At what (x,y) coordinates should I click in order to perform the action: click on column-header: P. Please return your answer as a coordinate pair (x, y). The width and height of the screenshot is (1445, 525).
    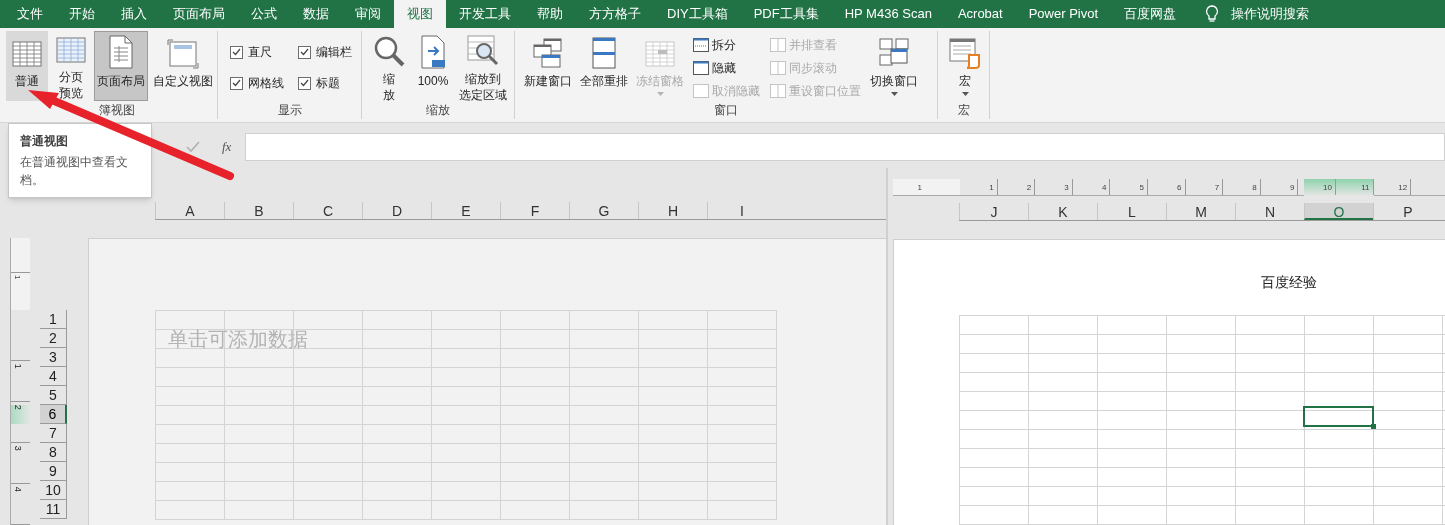
    Looking at the image, I should click on (1407, 212).